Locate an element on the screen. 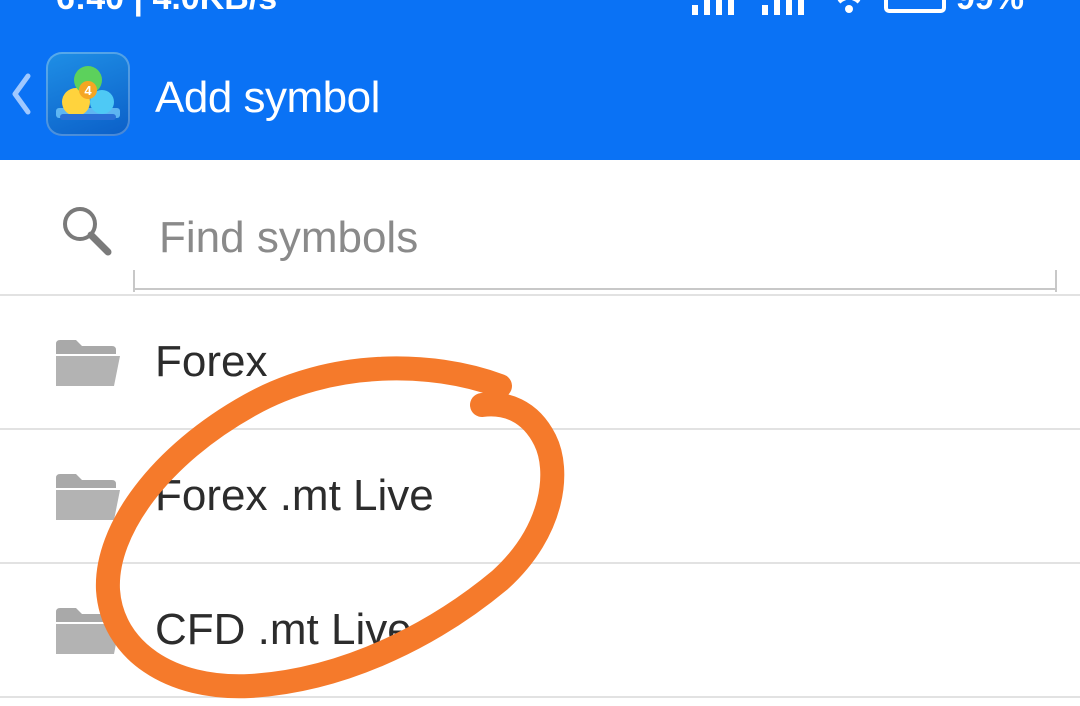 This screenshot has width=1080, height=706. search-icon is located at coordinates (87, 231).